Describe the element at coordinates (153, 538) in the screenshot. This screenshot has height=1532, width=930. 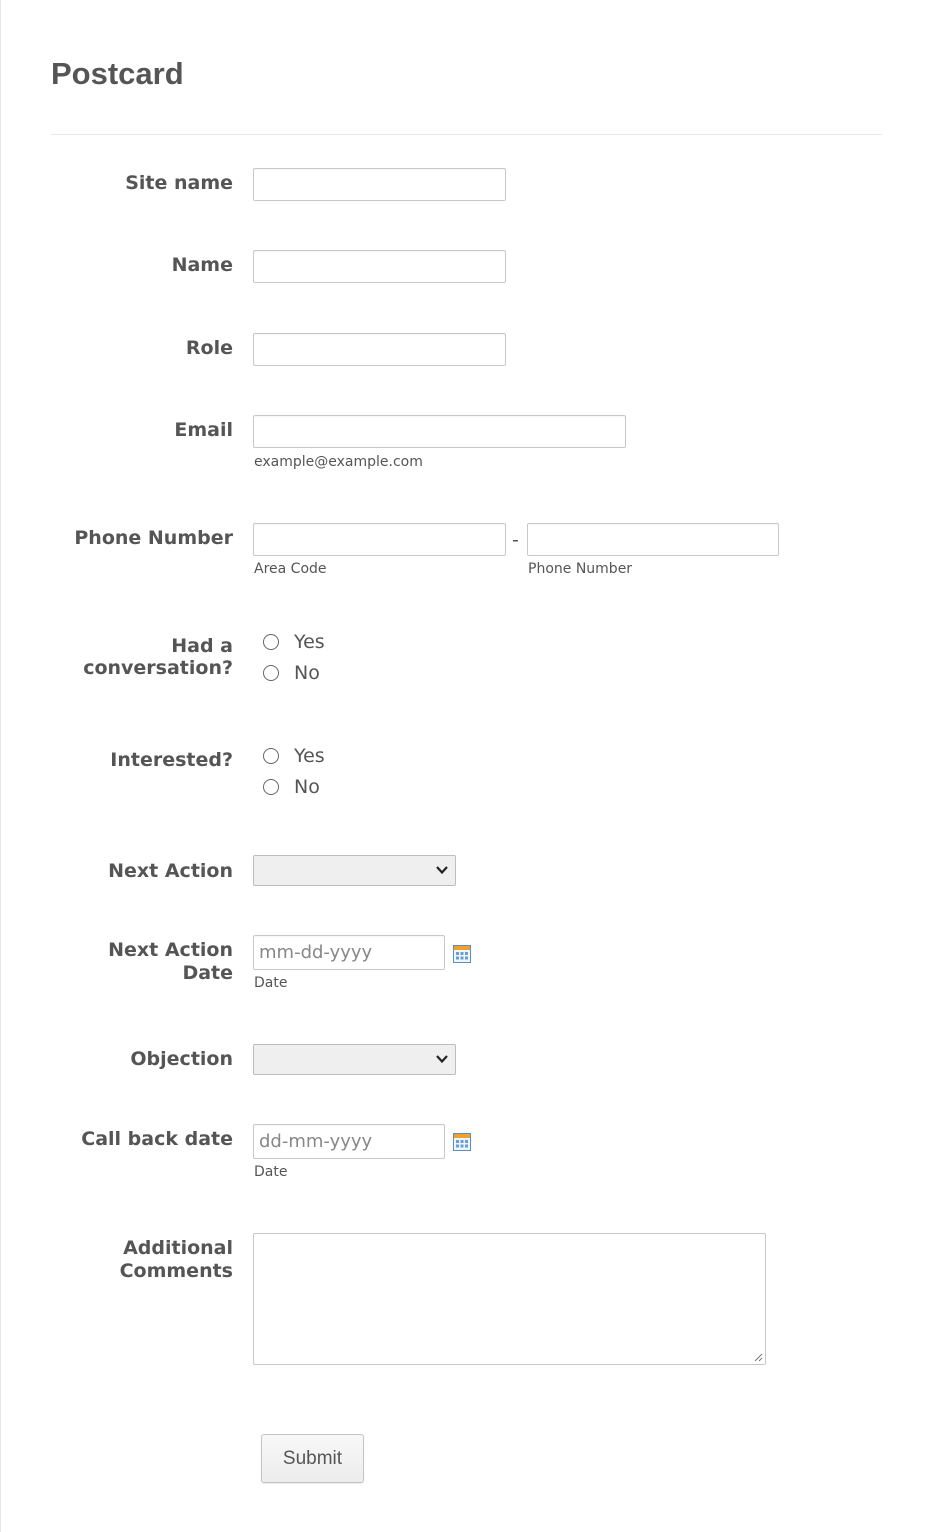
I see `phone-label: Phone Number` at that location.